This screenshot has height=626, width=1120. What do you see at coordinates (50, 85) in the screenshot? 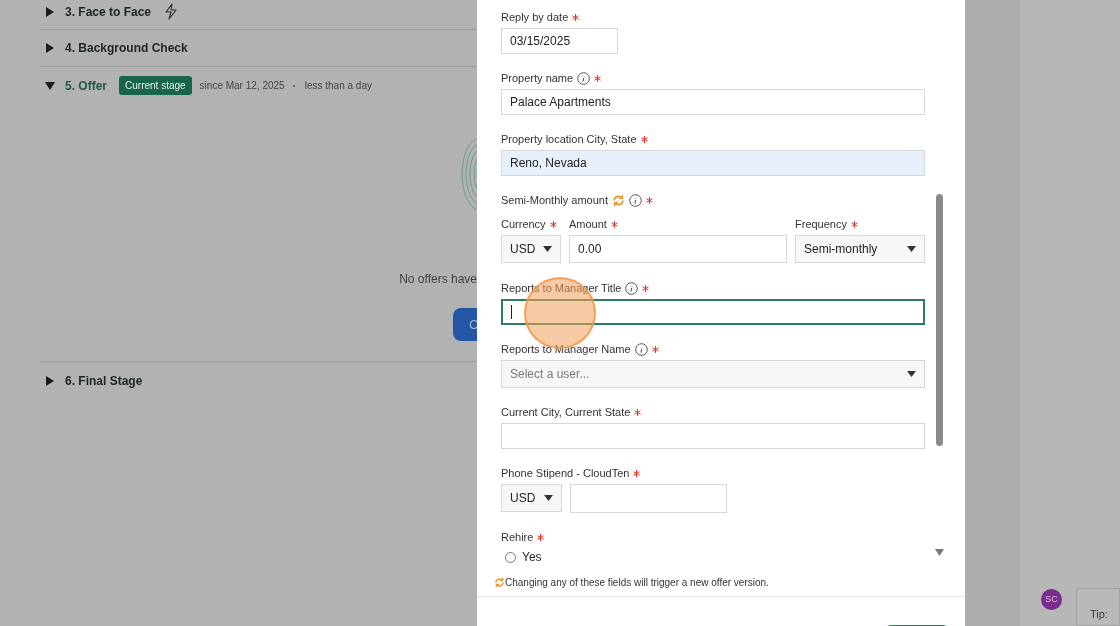
I see `collapse-triangle-icon` at bounding box center [50, 85].